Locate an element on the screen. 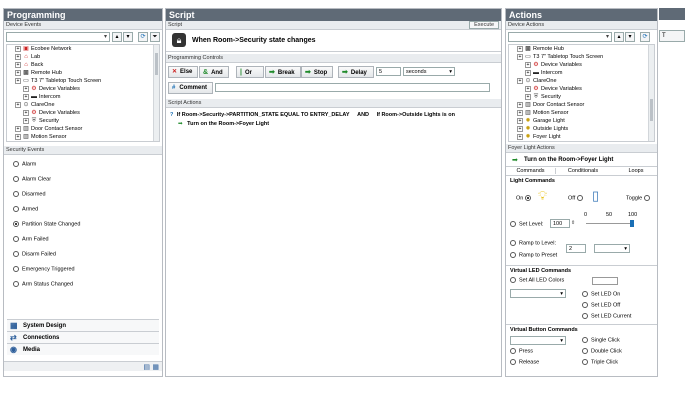 This screenshot has width=688, height=394. toggle-option: Toggle is located at coordinates (639, 198).